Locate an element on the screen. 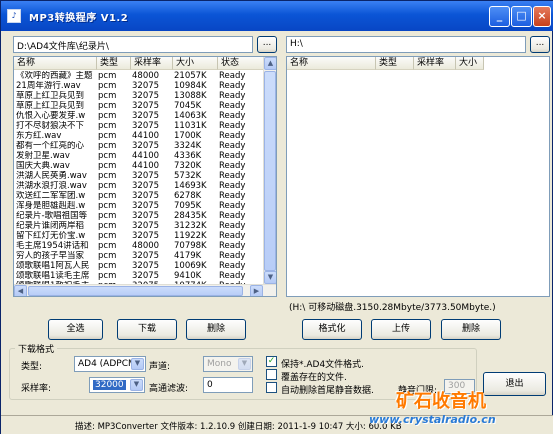  delete-target-button: 删除 is located at coordinates (471, 329).